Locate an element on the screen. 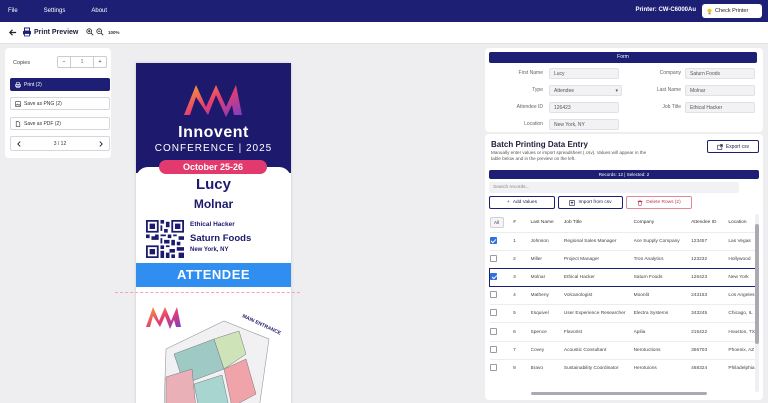  row-last-name: Bravo is located at coordinates (547, 368).